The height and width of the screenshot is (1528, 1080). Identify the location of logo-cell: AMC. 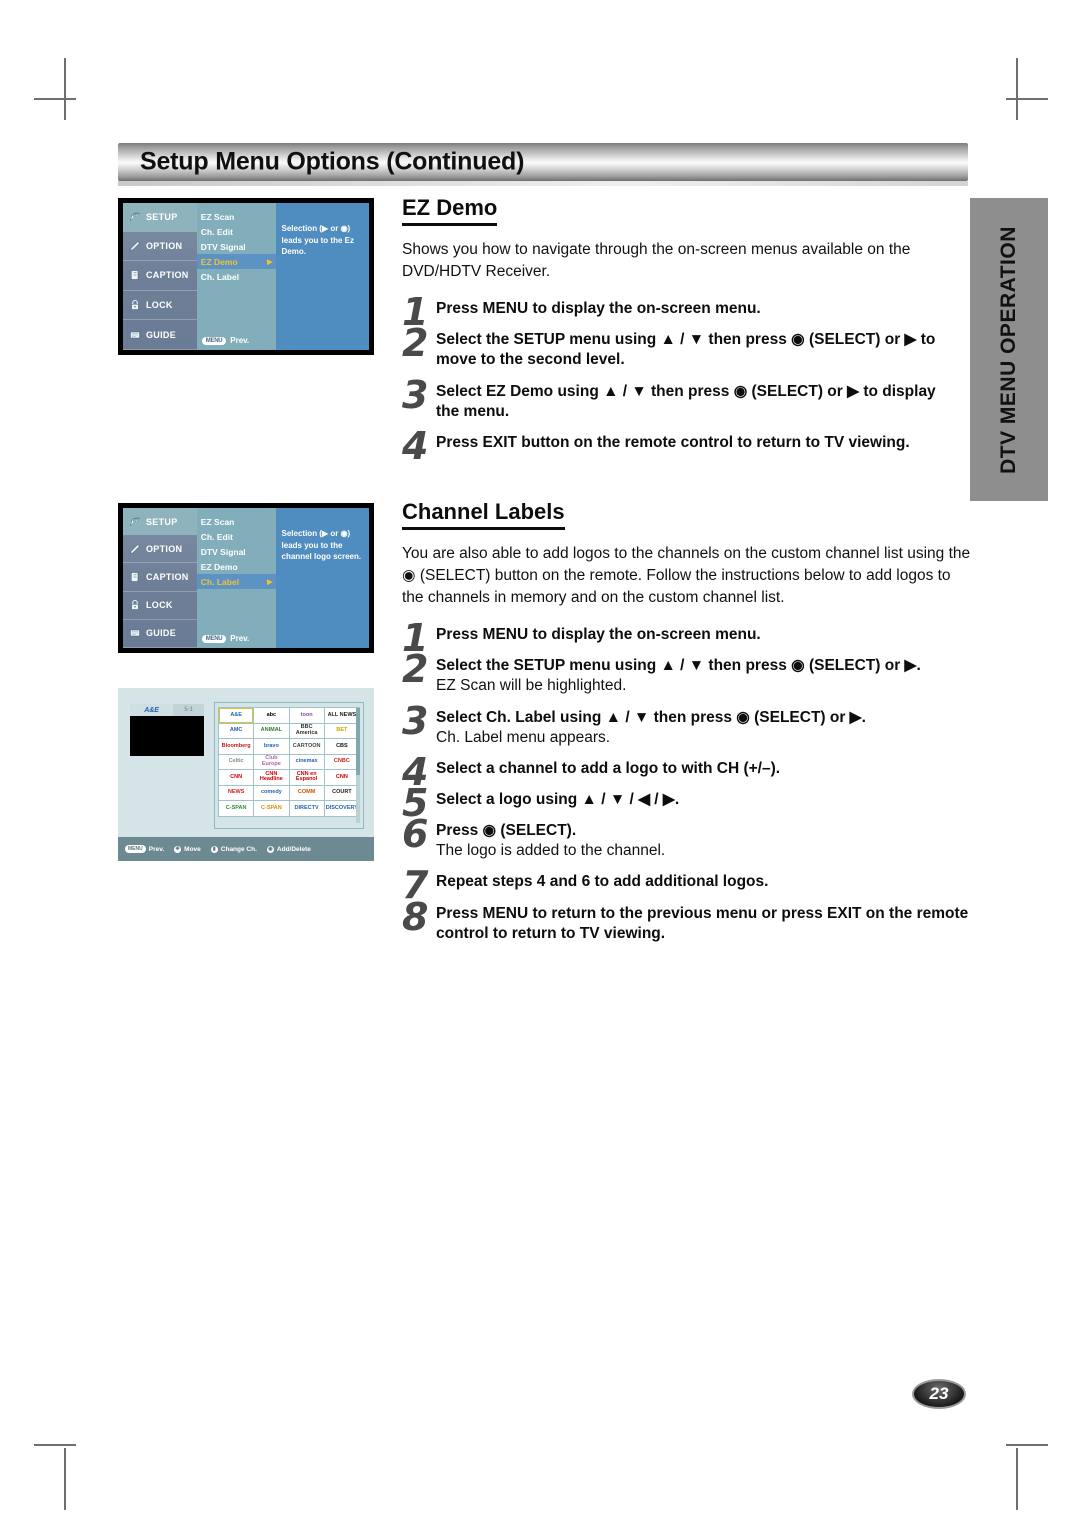
(236, 730).